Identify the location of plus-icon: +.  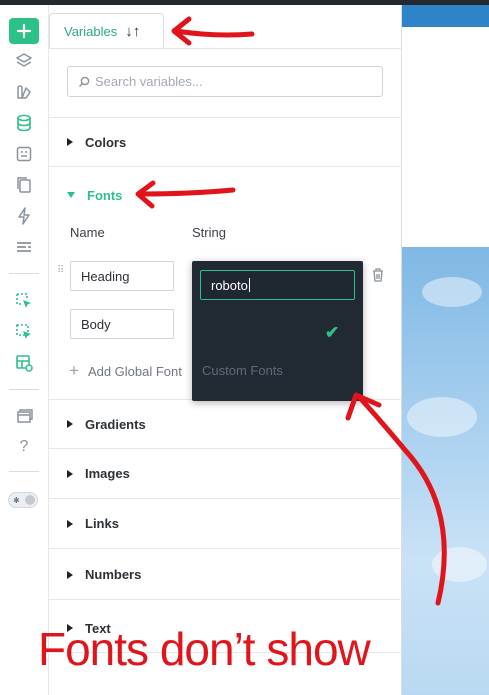
(74, 370).